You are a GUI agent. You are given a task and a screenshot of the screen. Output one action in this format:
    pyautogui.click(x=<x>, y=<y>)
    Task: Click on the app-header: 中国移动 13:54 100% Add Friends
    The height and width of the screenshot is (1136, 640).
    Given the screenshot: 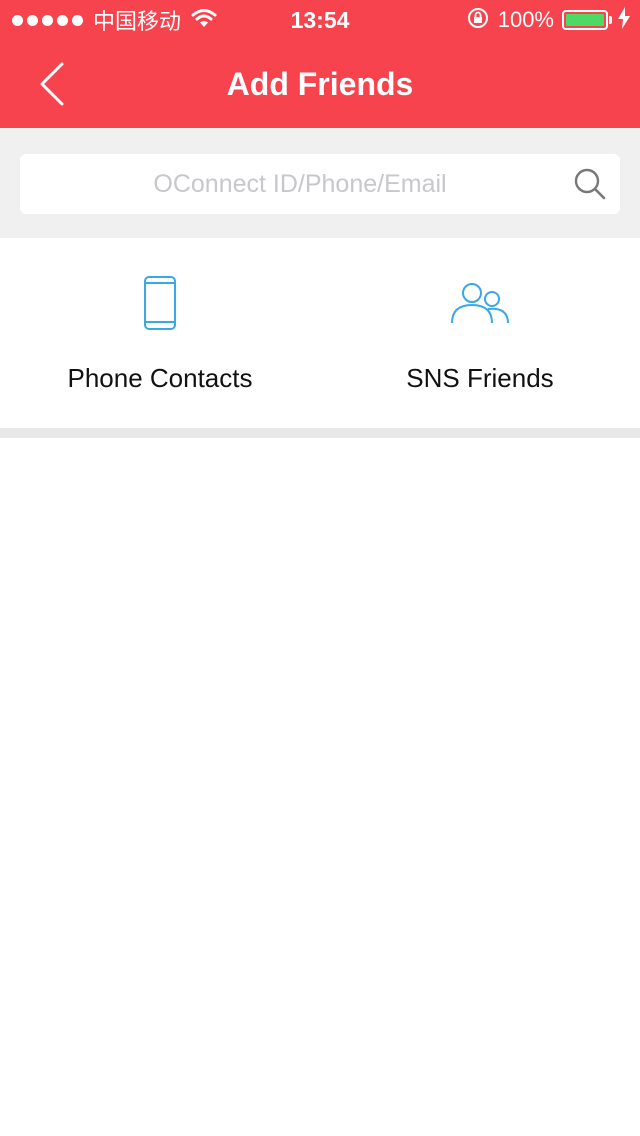 What is the action you would take?
    pyautogui.click(x=320, y=64)
    